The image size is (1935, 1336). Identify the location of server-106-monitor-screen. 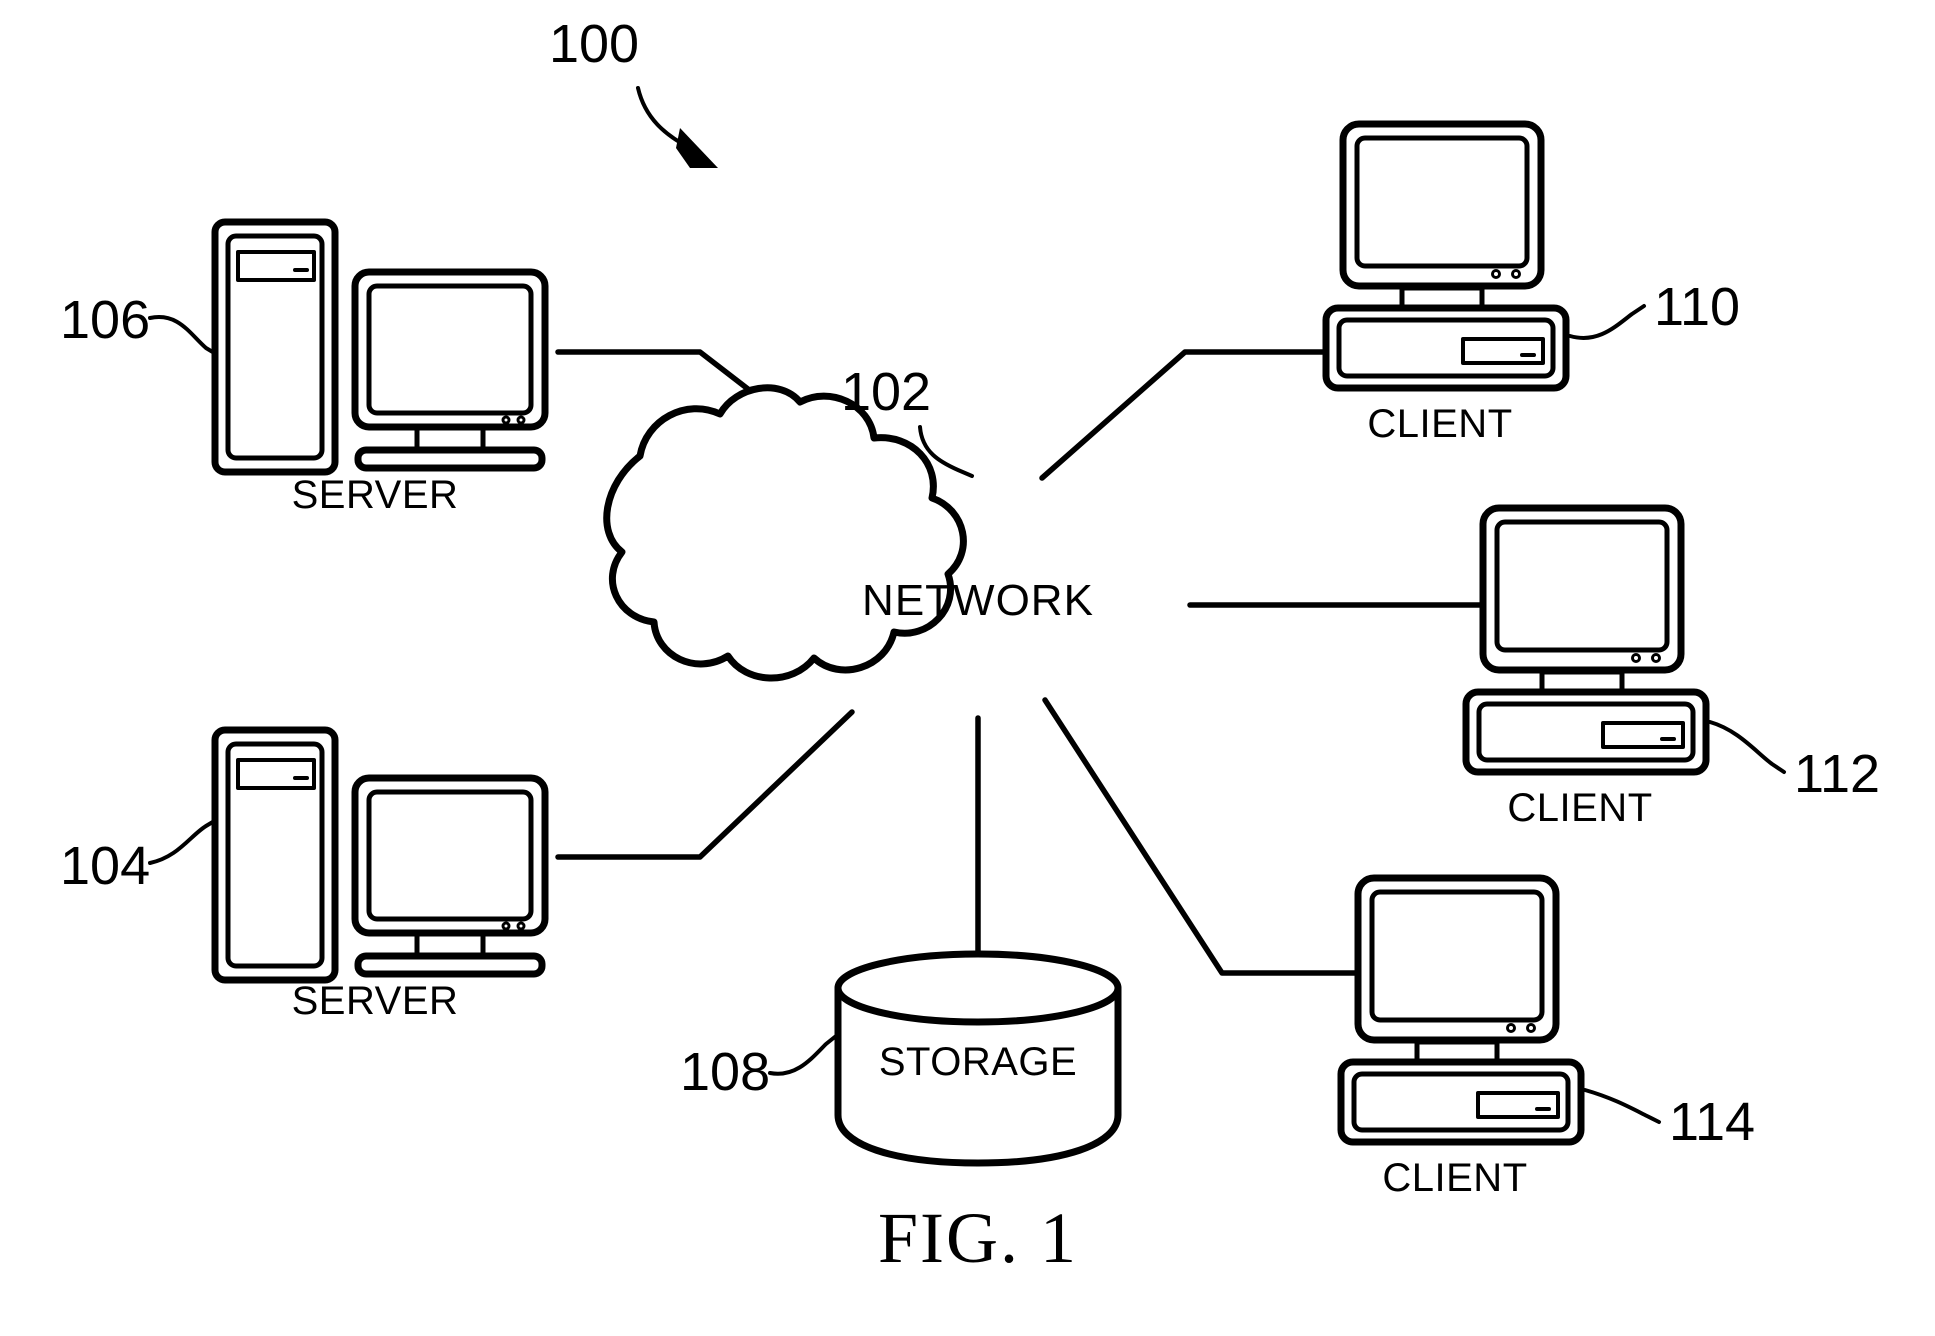
(450, 349).